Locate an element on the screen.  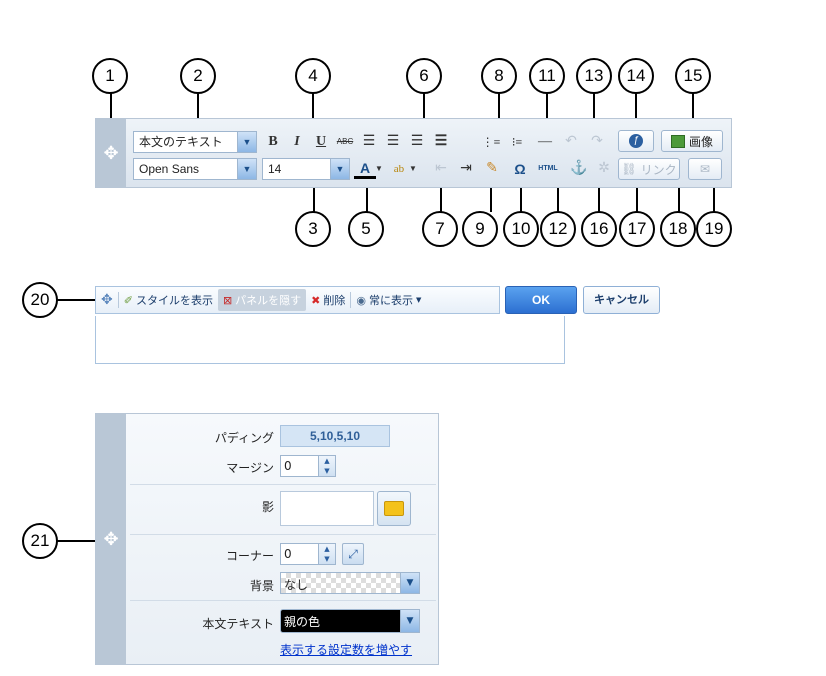
callout-8: 8 is located at coordinates (499, 76).